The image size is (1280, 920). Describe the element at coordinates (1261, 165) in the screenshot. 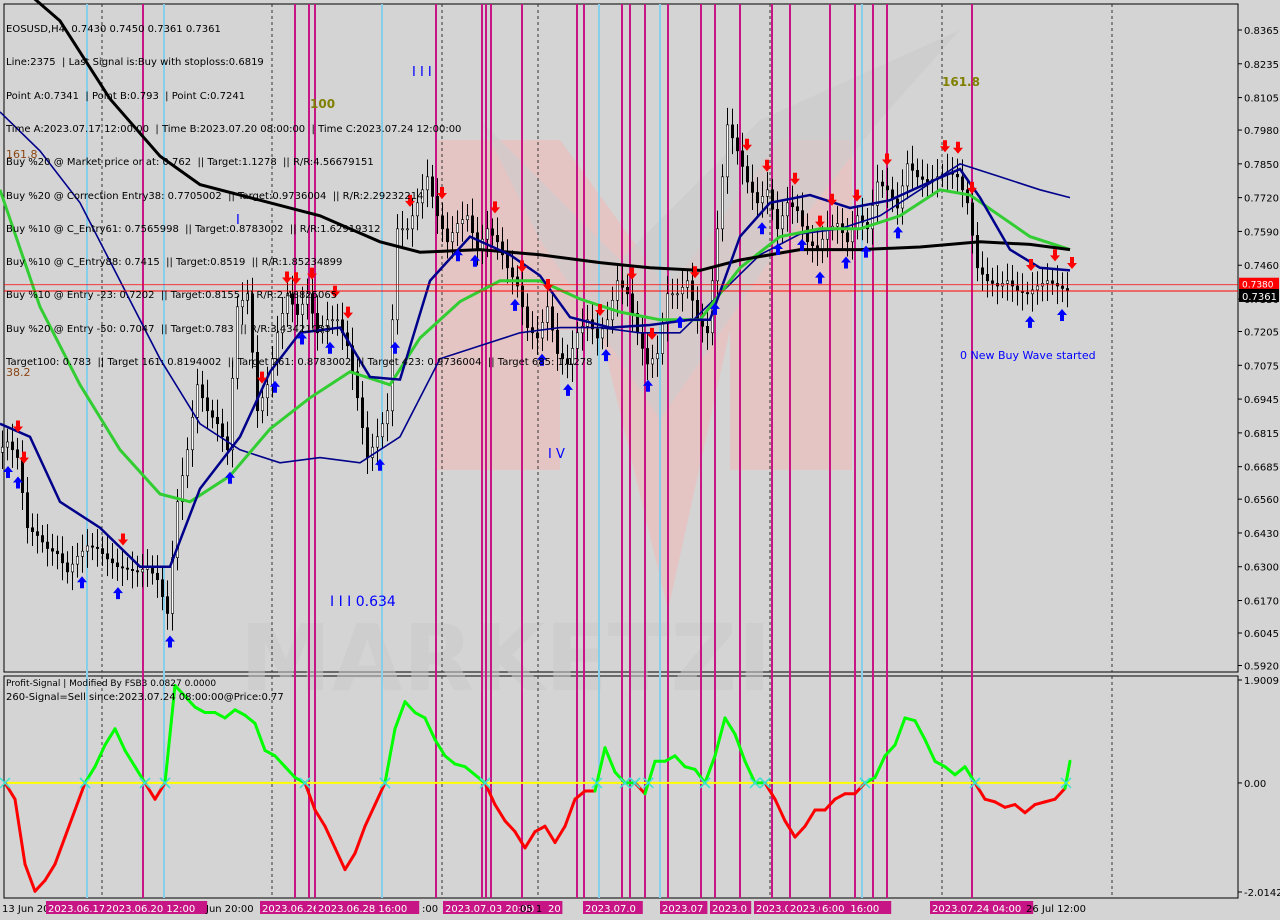

I see `y-axis-label: 0.7850` at that location.